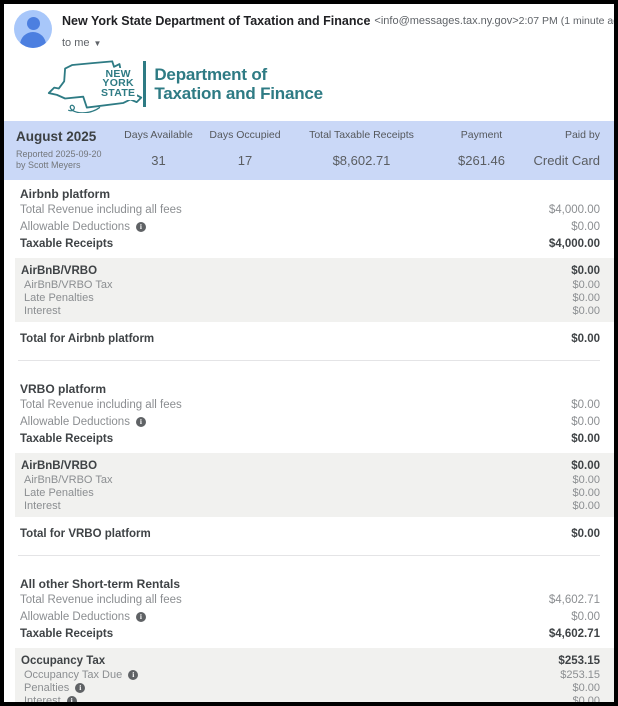 This screenshot has width=618, height=706. What do you see at coordinates (309, 360) in the screenshot?
I see `section-divider` at bounding box center [309, 360].